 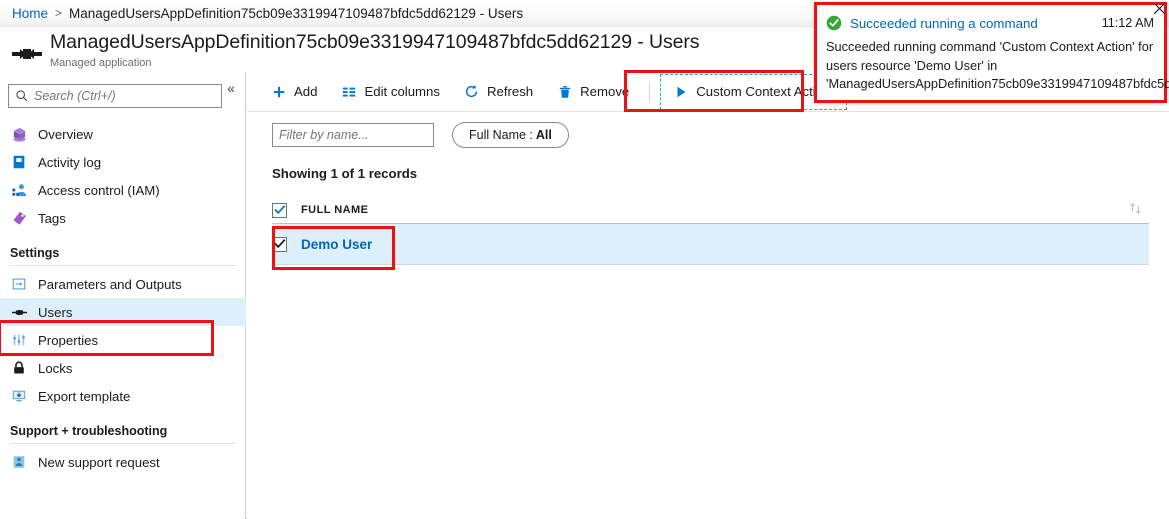 I want to click on sidebar-item-users: Users, so click(x=123, y=312).